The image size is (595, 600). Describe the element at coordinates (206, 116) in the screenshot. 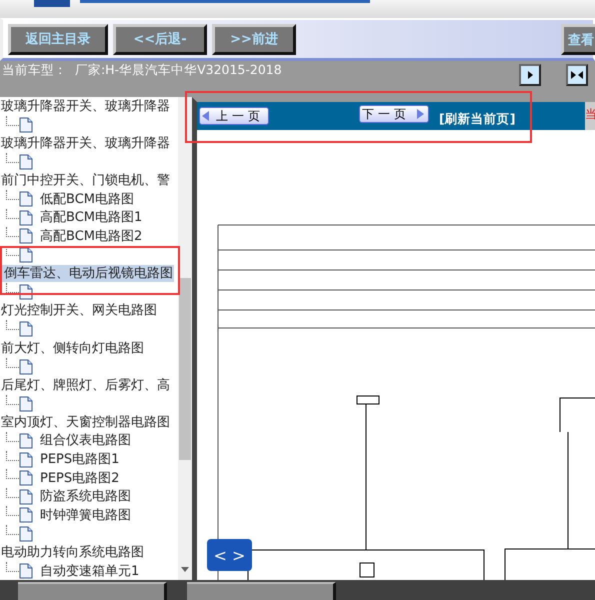

I see `left-arrow-icon` at that location.